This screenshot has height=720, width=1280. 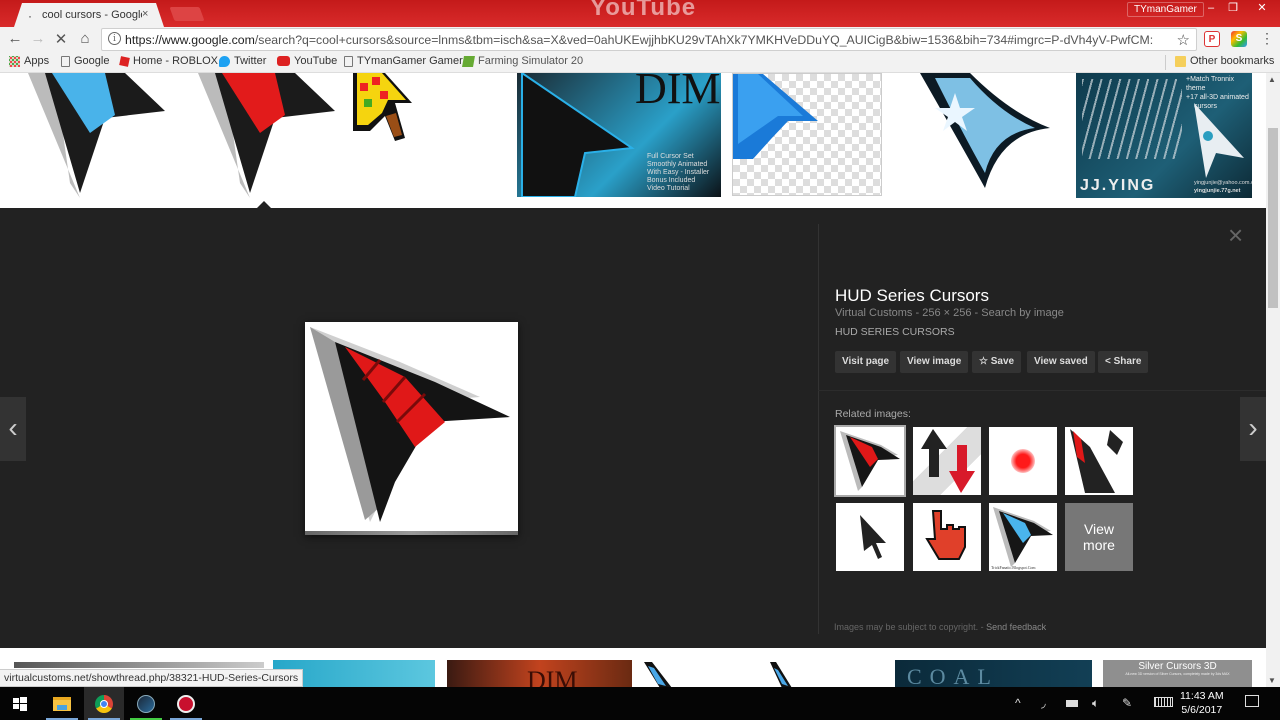 What do you see at coordinates (1099, 461) in the screenshot?
I see `related-image-feather-arrow` at bounding box center [1099, 461].